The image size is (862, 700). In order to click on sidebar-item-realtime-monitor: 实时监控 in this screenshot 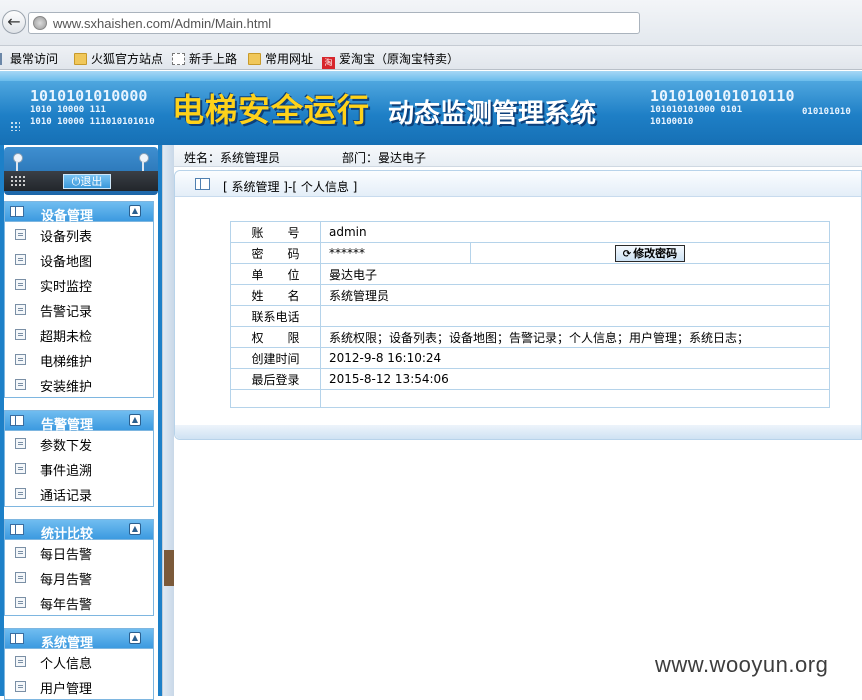, I will do `click(79, 284)`.